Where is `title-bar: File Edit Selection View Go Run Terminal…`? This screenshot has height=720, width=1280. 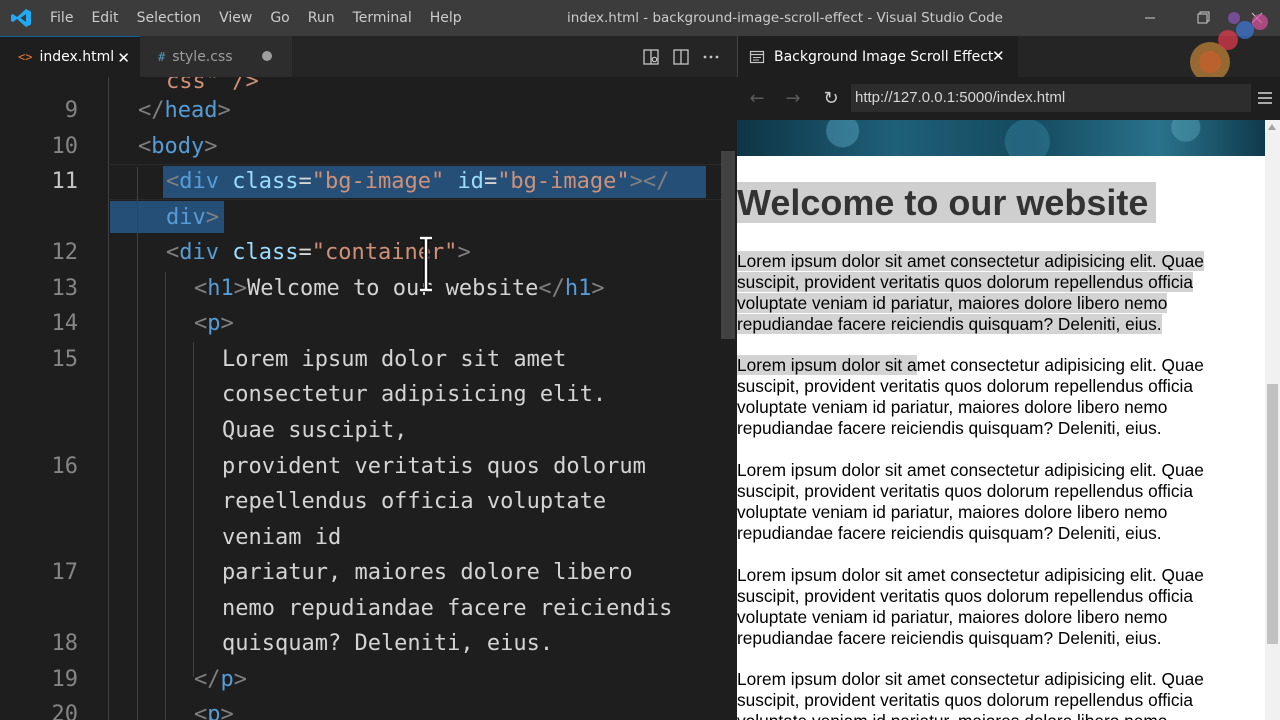
title-bar: File Edit Selection View Go Run Terminal… is located at coordinates (640, 18).